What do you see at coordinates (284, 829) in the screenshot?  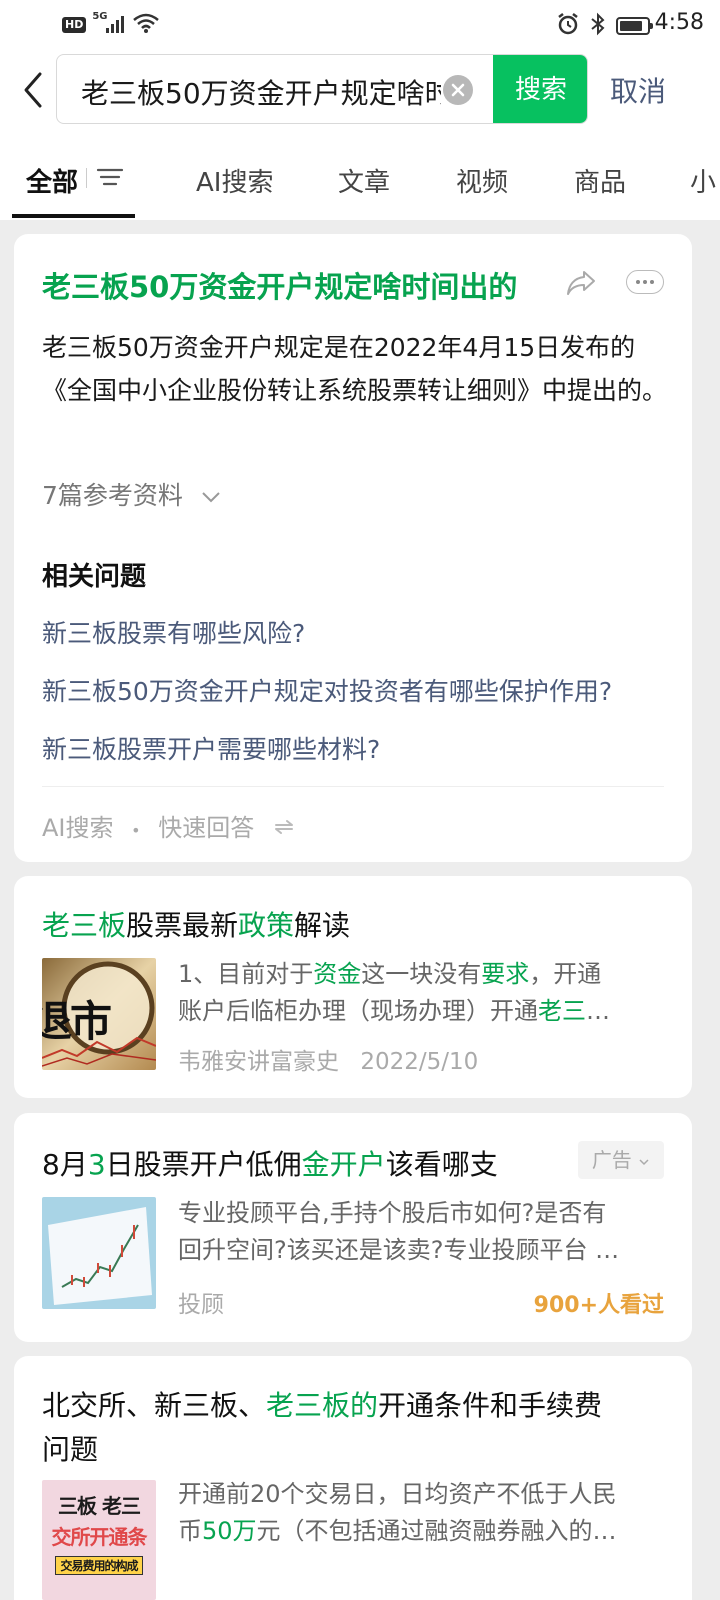 I see `switch-mode-icon` at bounding box center [284, 829].